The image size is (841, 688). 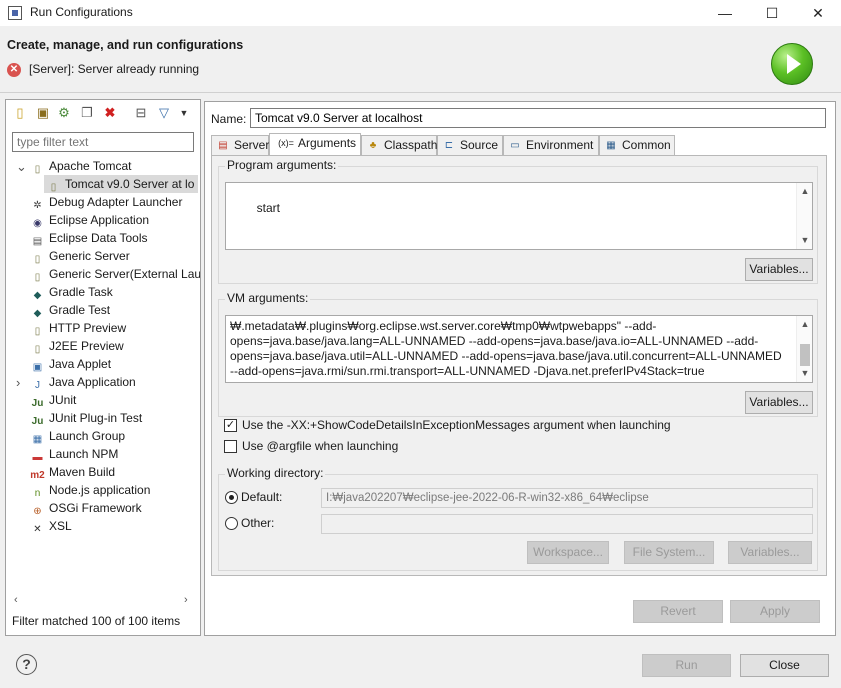 I want to click on collapse-arrow-icon: ›, so click(x=18, y=382).